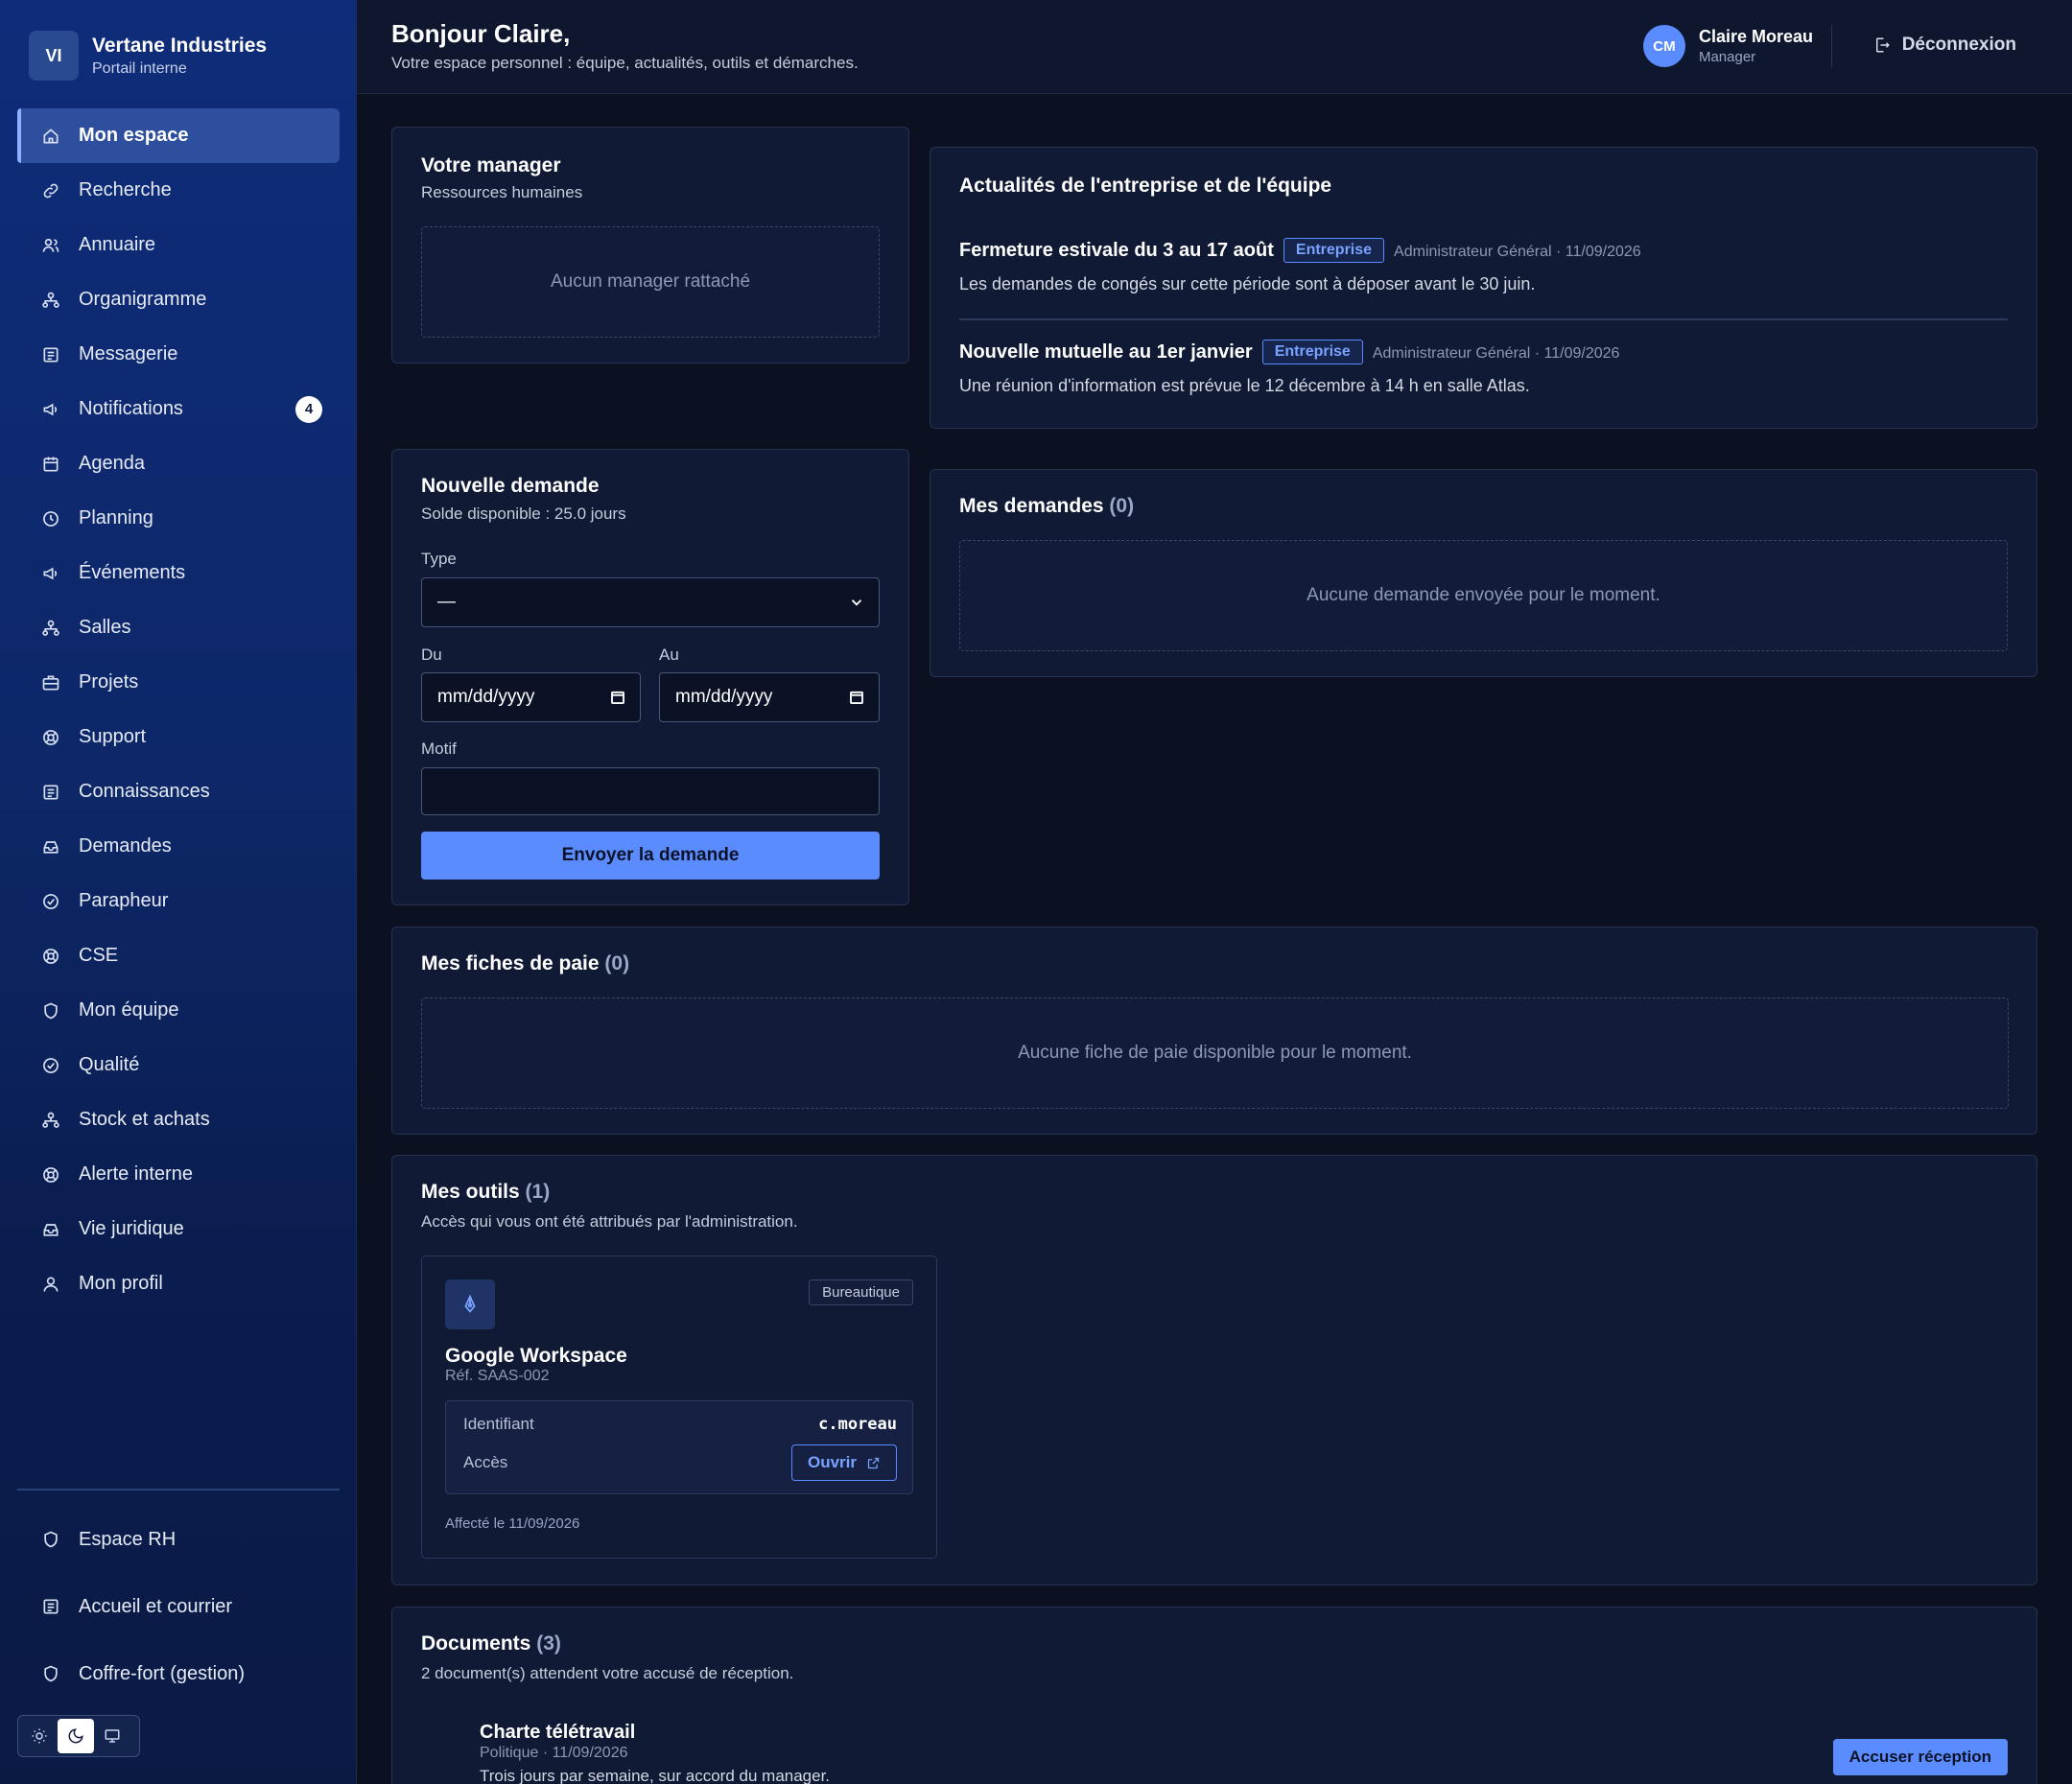  I want to click on sidebar-item-label: Espace RH, so click(128, 1539).